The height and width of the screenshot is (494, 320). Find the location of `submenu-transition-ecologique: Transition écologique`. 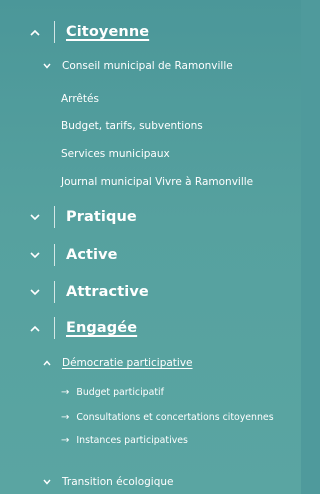

submenu-transition-ecologique: Transition écologique is located at coordinates (105, 482).